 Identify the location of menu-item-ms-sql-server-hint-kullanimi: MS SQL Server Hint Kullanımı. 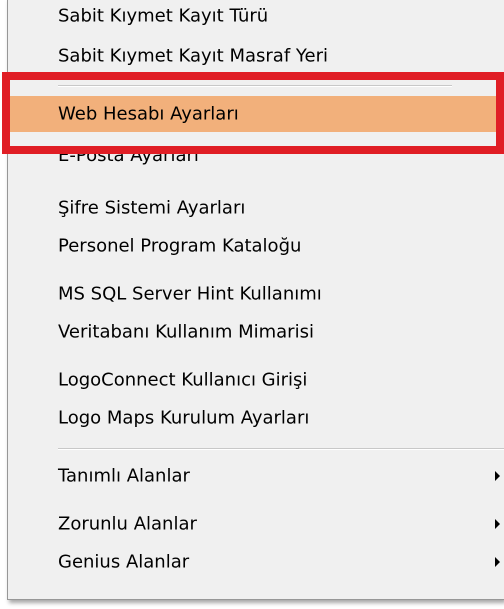
(256, 294).